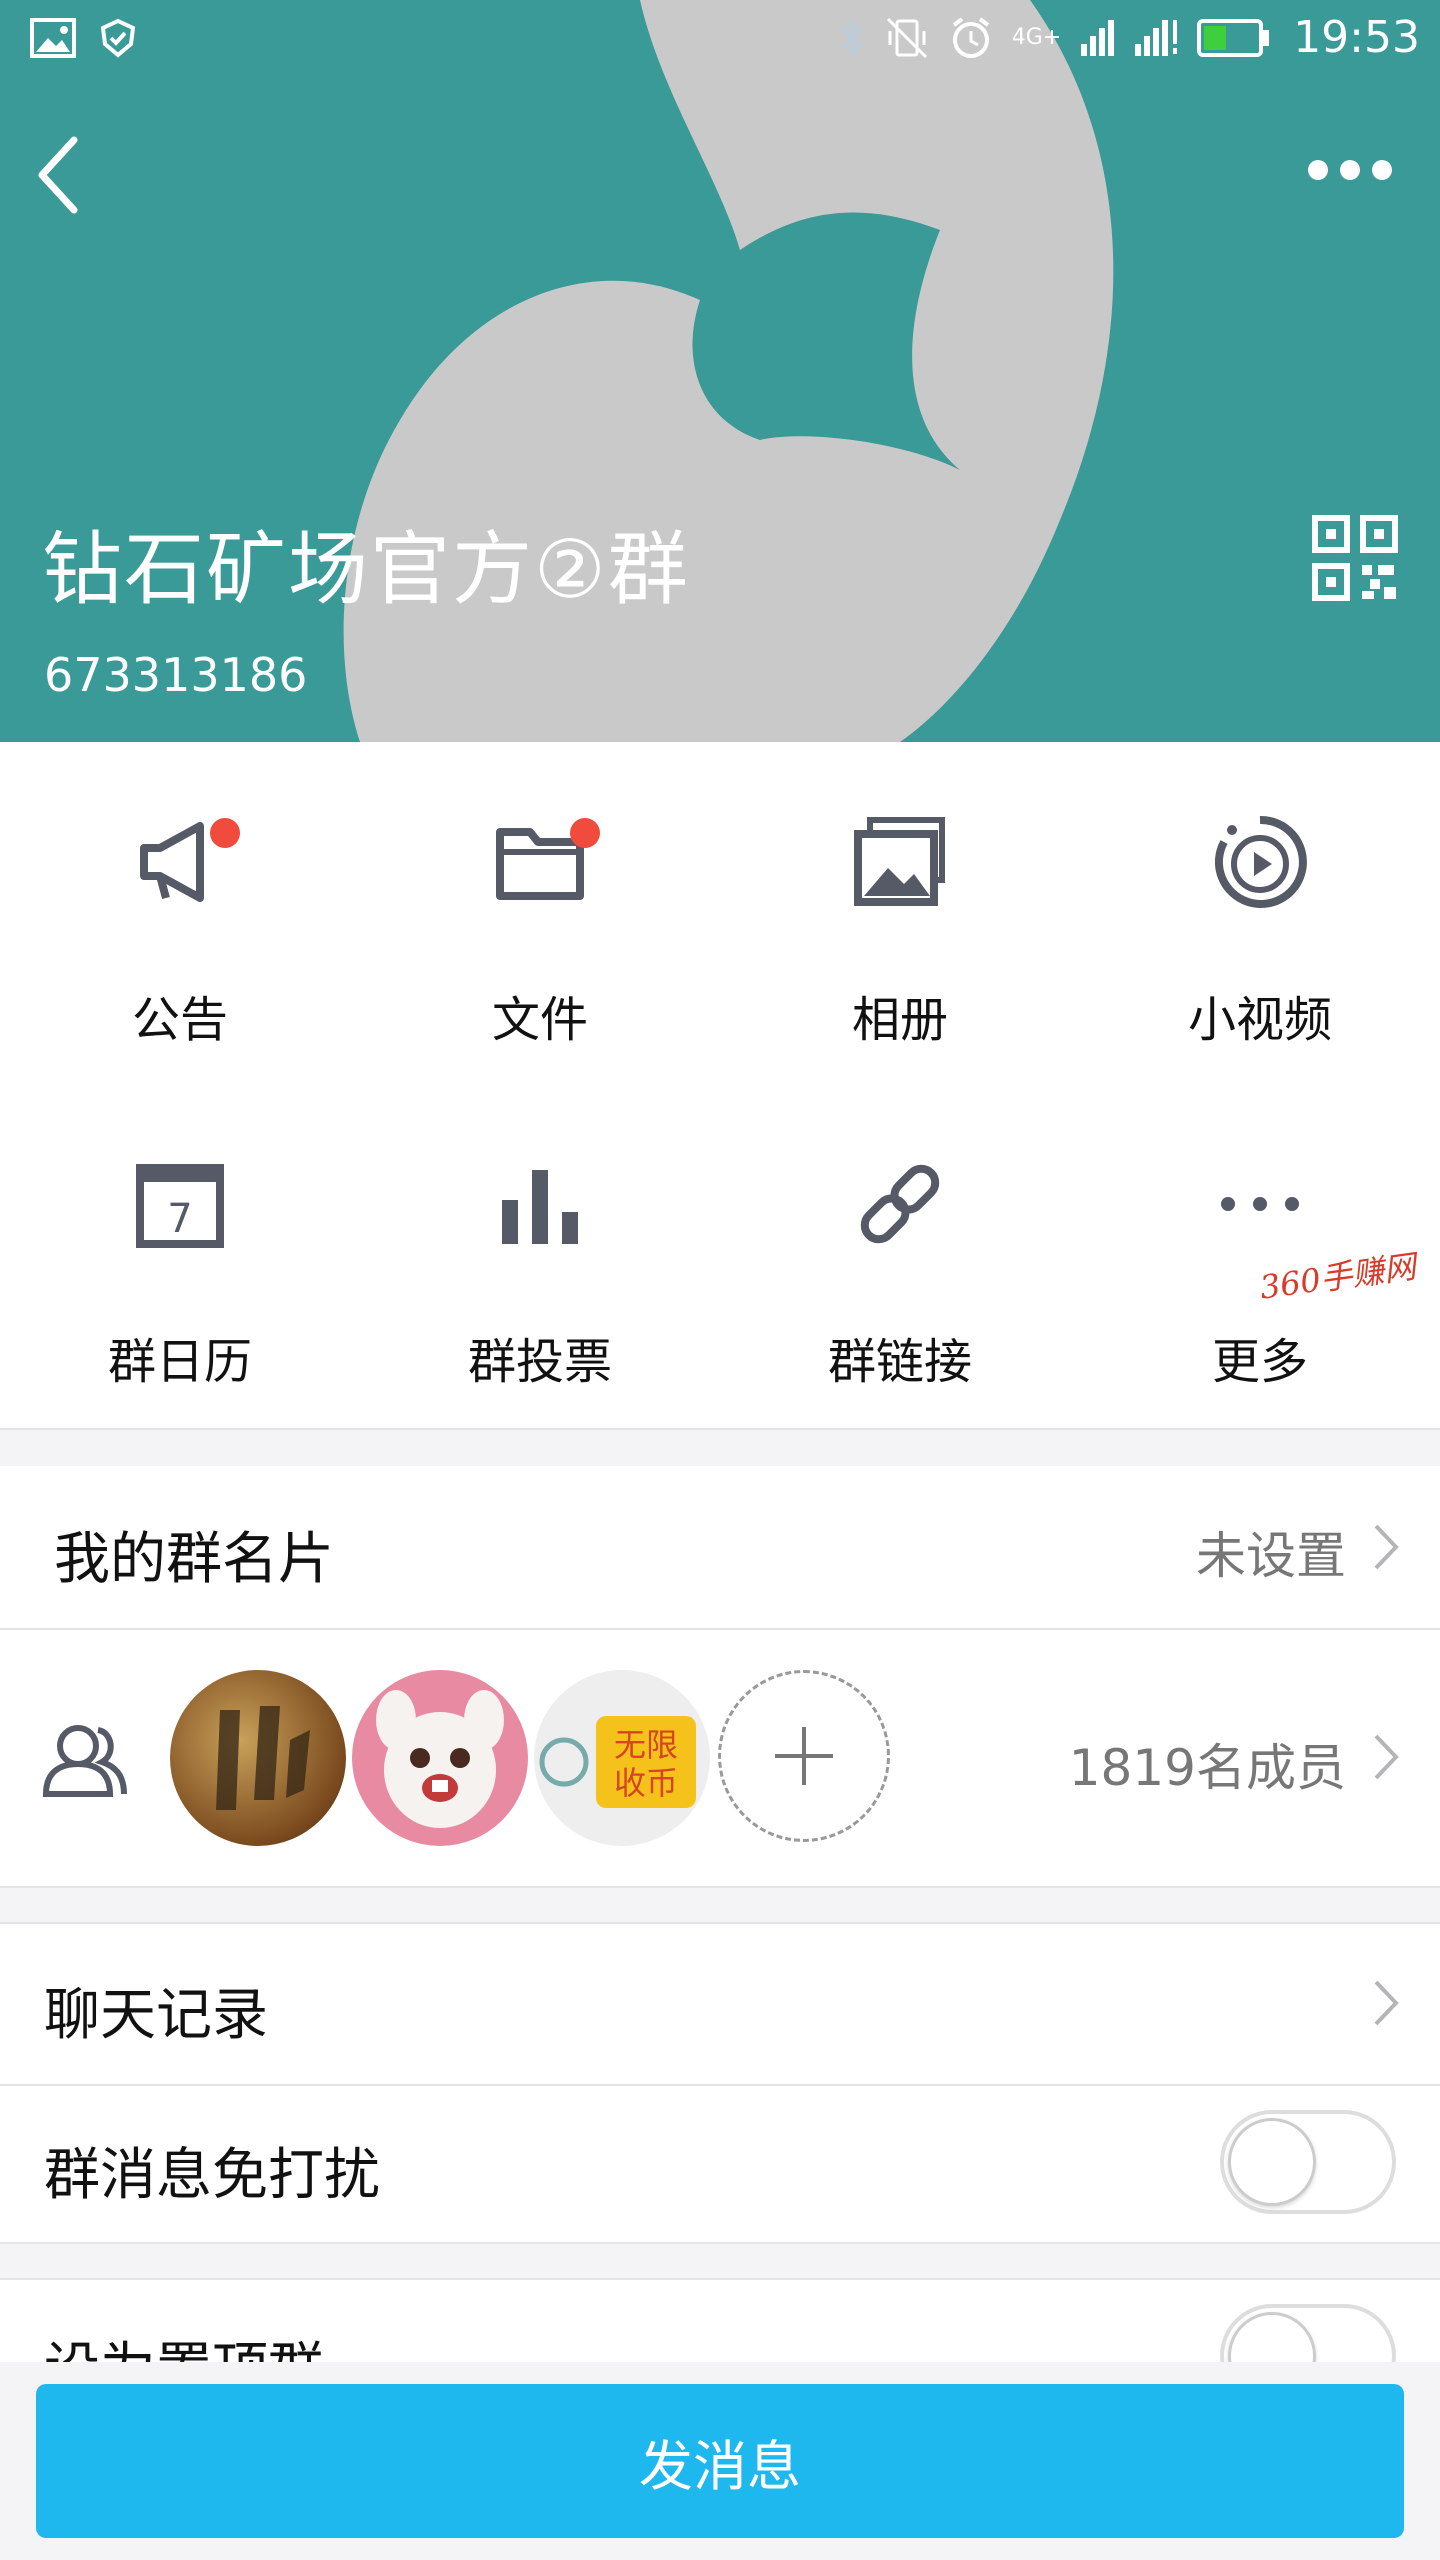 This screenshot has width=1440, height=2560. What do you see at coordinates (906, 37) in the screenshot?
I see `vibrate-off-icon` at bounding box center [906, 37].